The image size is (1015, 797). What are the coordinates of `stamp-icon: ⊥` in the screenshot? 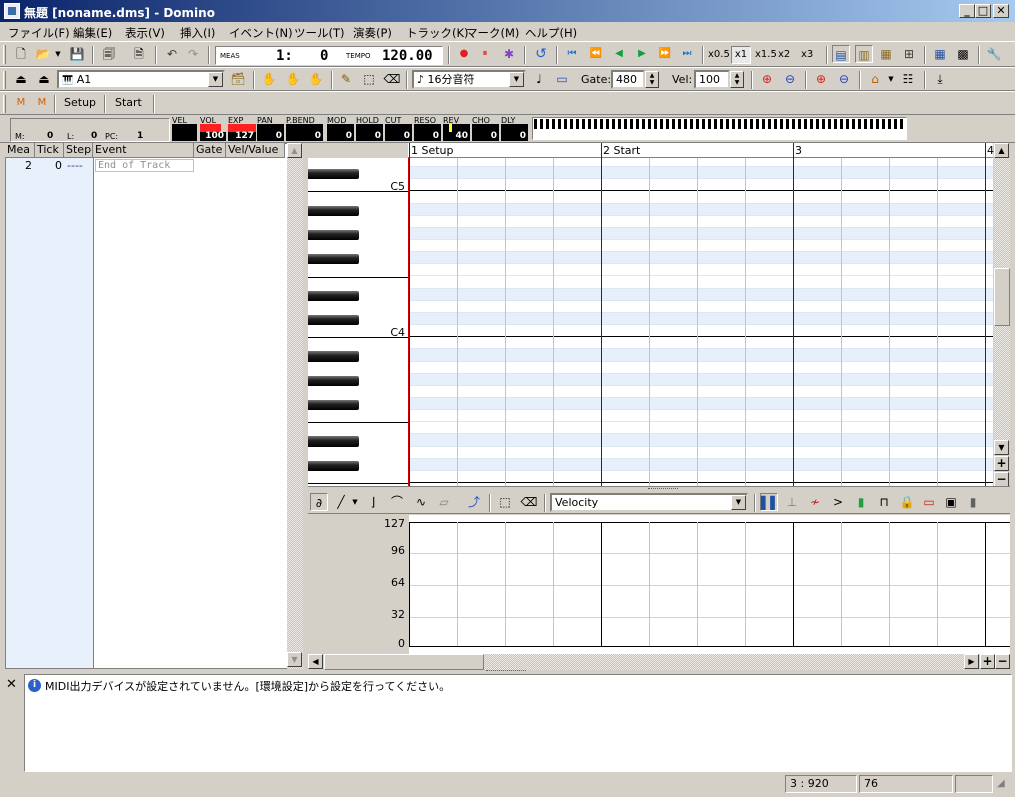 It's located at (792, 502).